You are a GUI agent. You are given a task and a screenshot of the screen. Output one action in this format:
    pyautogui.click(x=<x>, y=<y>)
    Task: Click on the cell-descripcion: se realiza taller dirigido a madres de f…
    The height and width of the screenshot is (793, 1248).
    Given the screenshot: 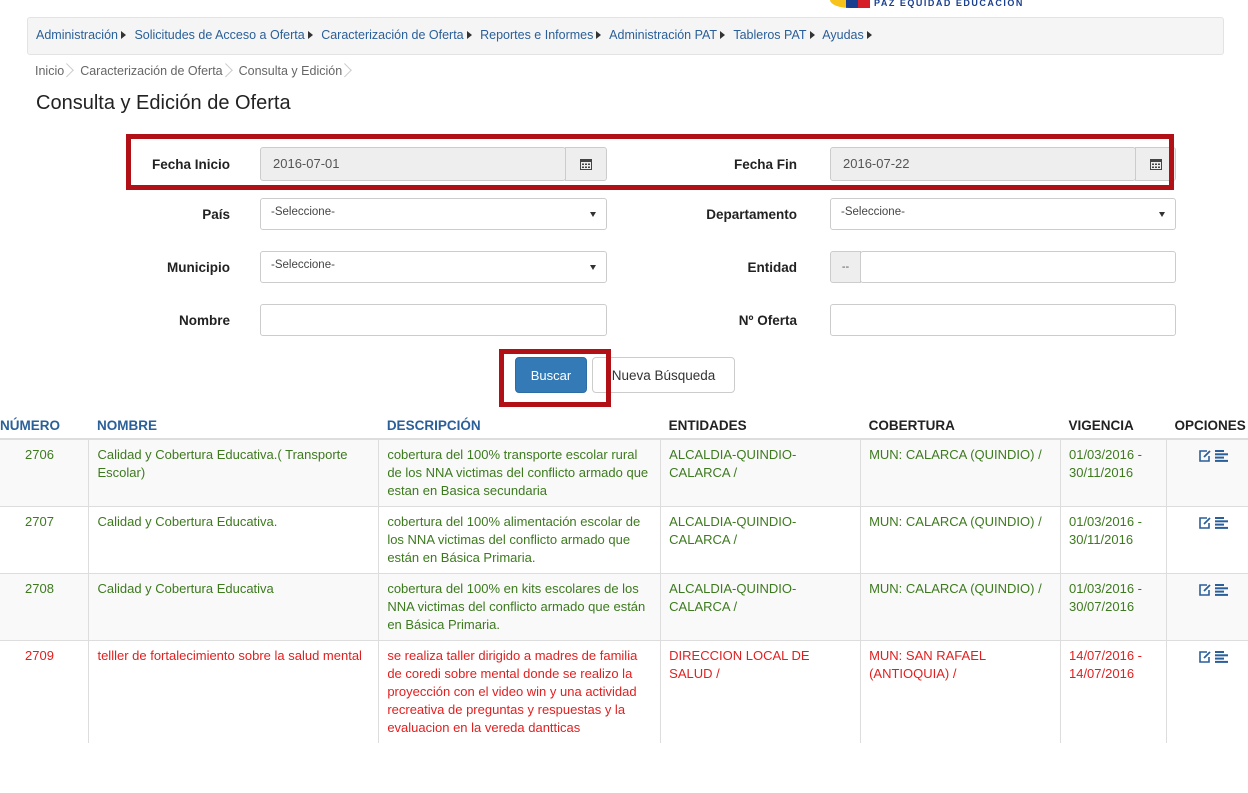 What is the action you would take?
    pyautogui.click(x=520, y=691)
    